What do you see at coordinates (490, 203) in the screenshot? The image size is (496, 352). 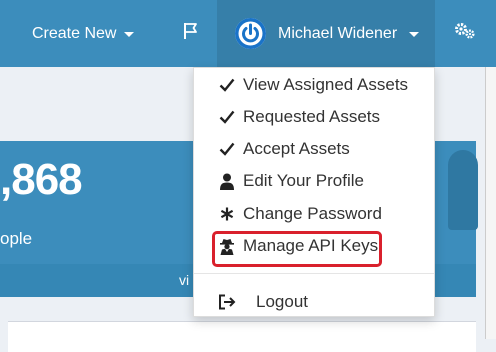 I see `page-scrollbar` at bounding box center [490, 203].